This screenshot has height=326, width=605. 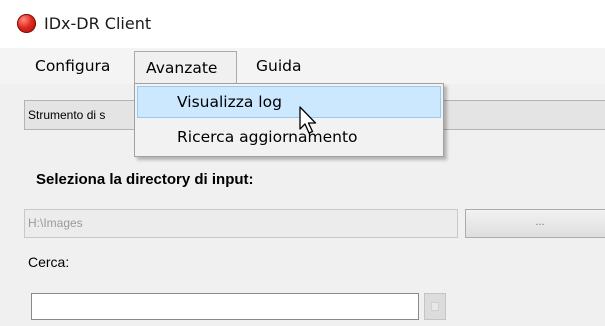 What do you see at coordinates (241, 223) in the screenshot?
I see `input-path-field: H:\Images` at bounding box center [241, 223].